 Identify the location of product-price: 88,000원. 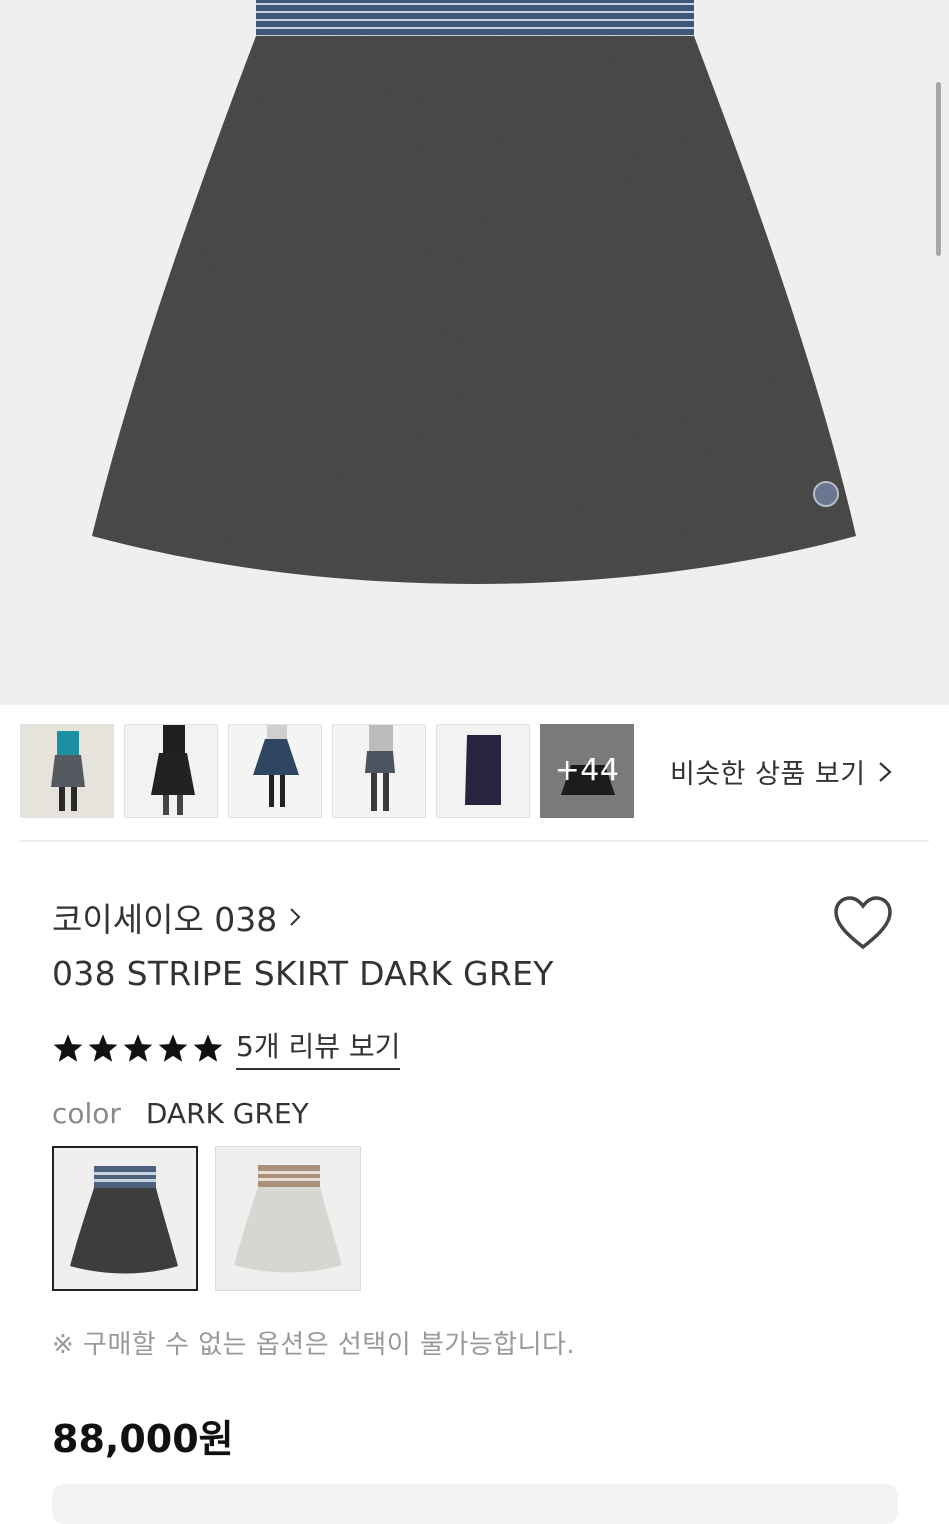
(143, 1439).